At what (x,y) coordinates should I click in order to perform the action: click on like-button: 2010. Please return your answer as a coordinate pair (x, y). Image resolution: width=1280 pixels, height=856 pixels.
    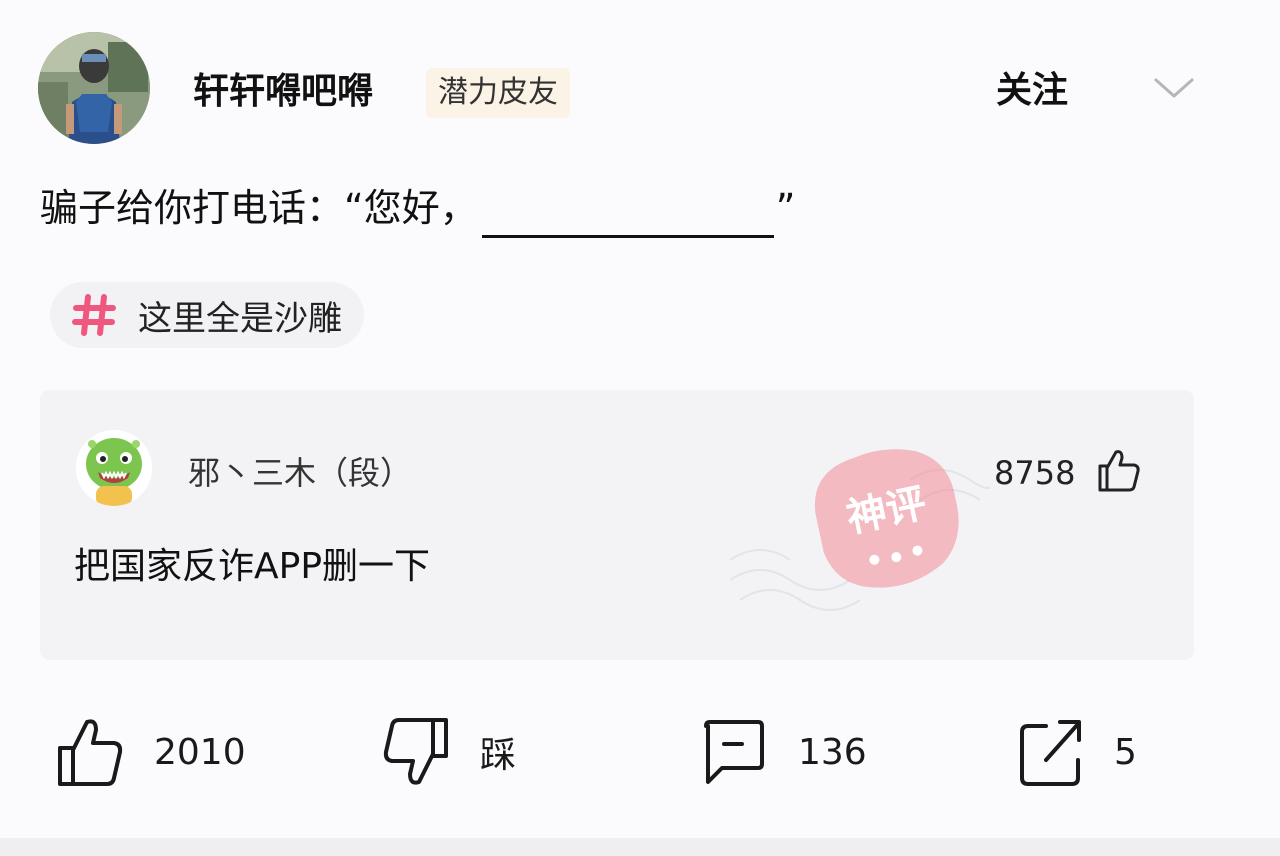
    Looking at the image, I should click on (151, 752).